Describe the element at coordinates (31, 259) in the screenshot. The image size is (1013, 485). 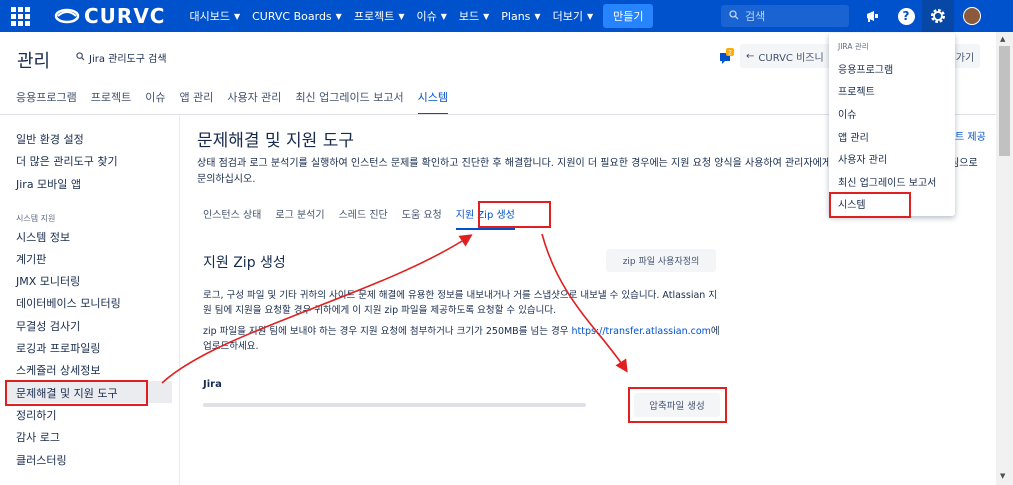
I see `sidebar-item-instrumentation: 계기판` at that location.